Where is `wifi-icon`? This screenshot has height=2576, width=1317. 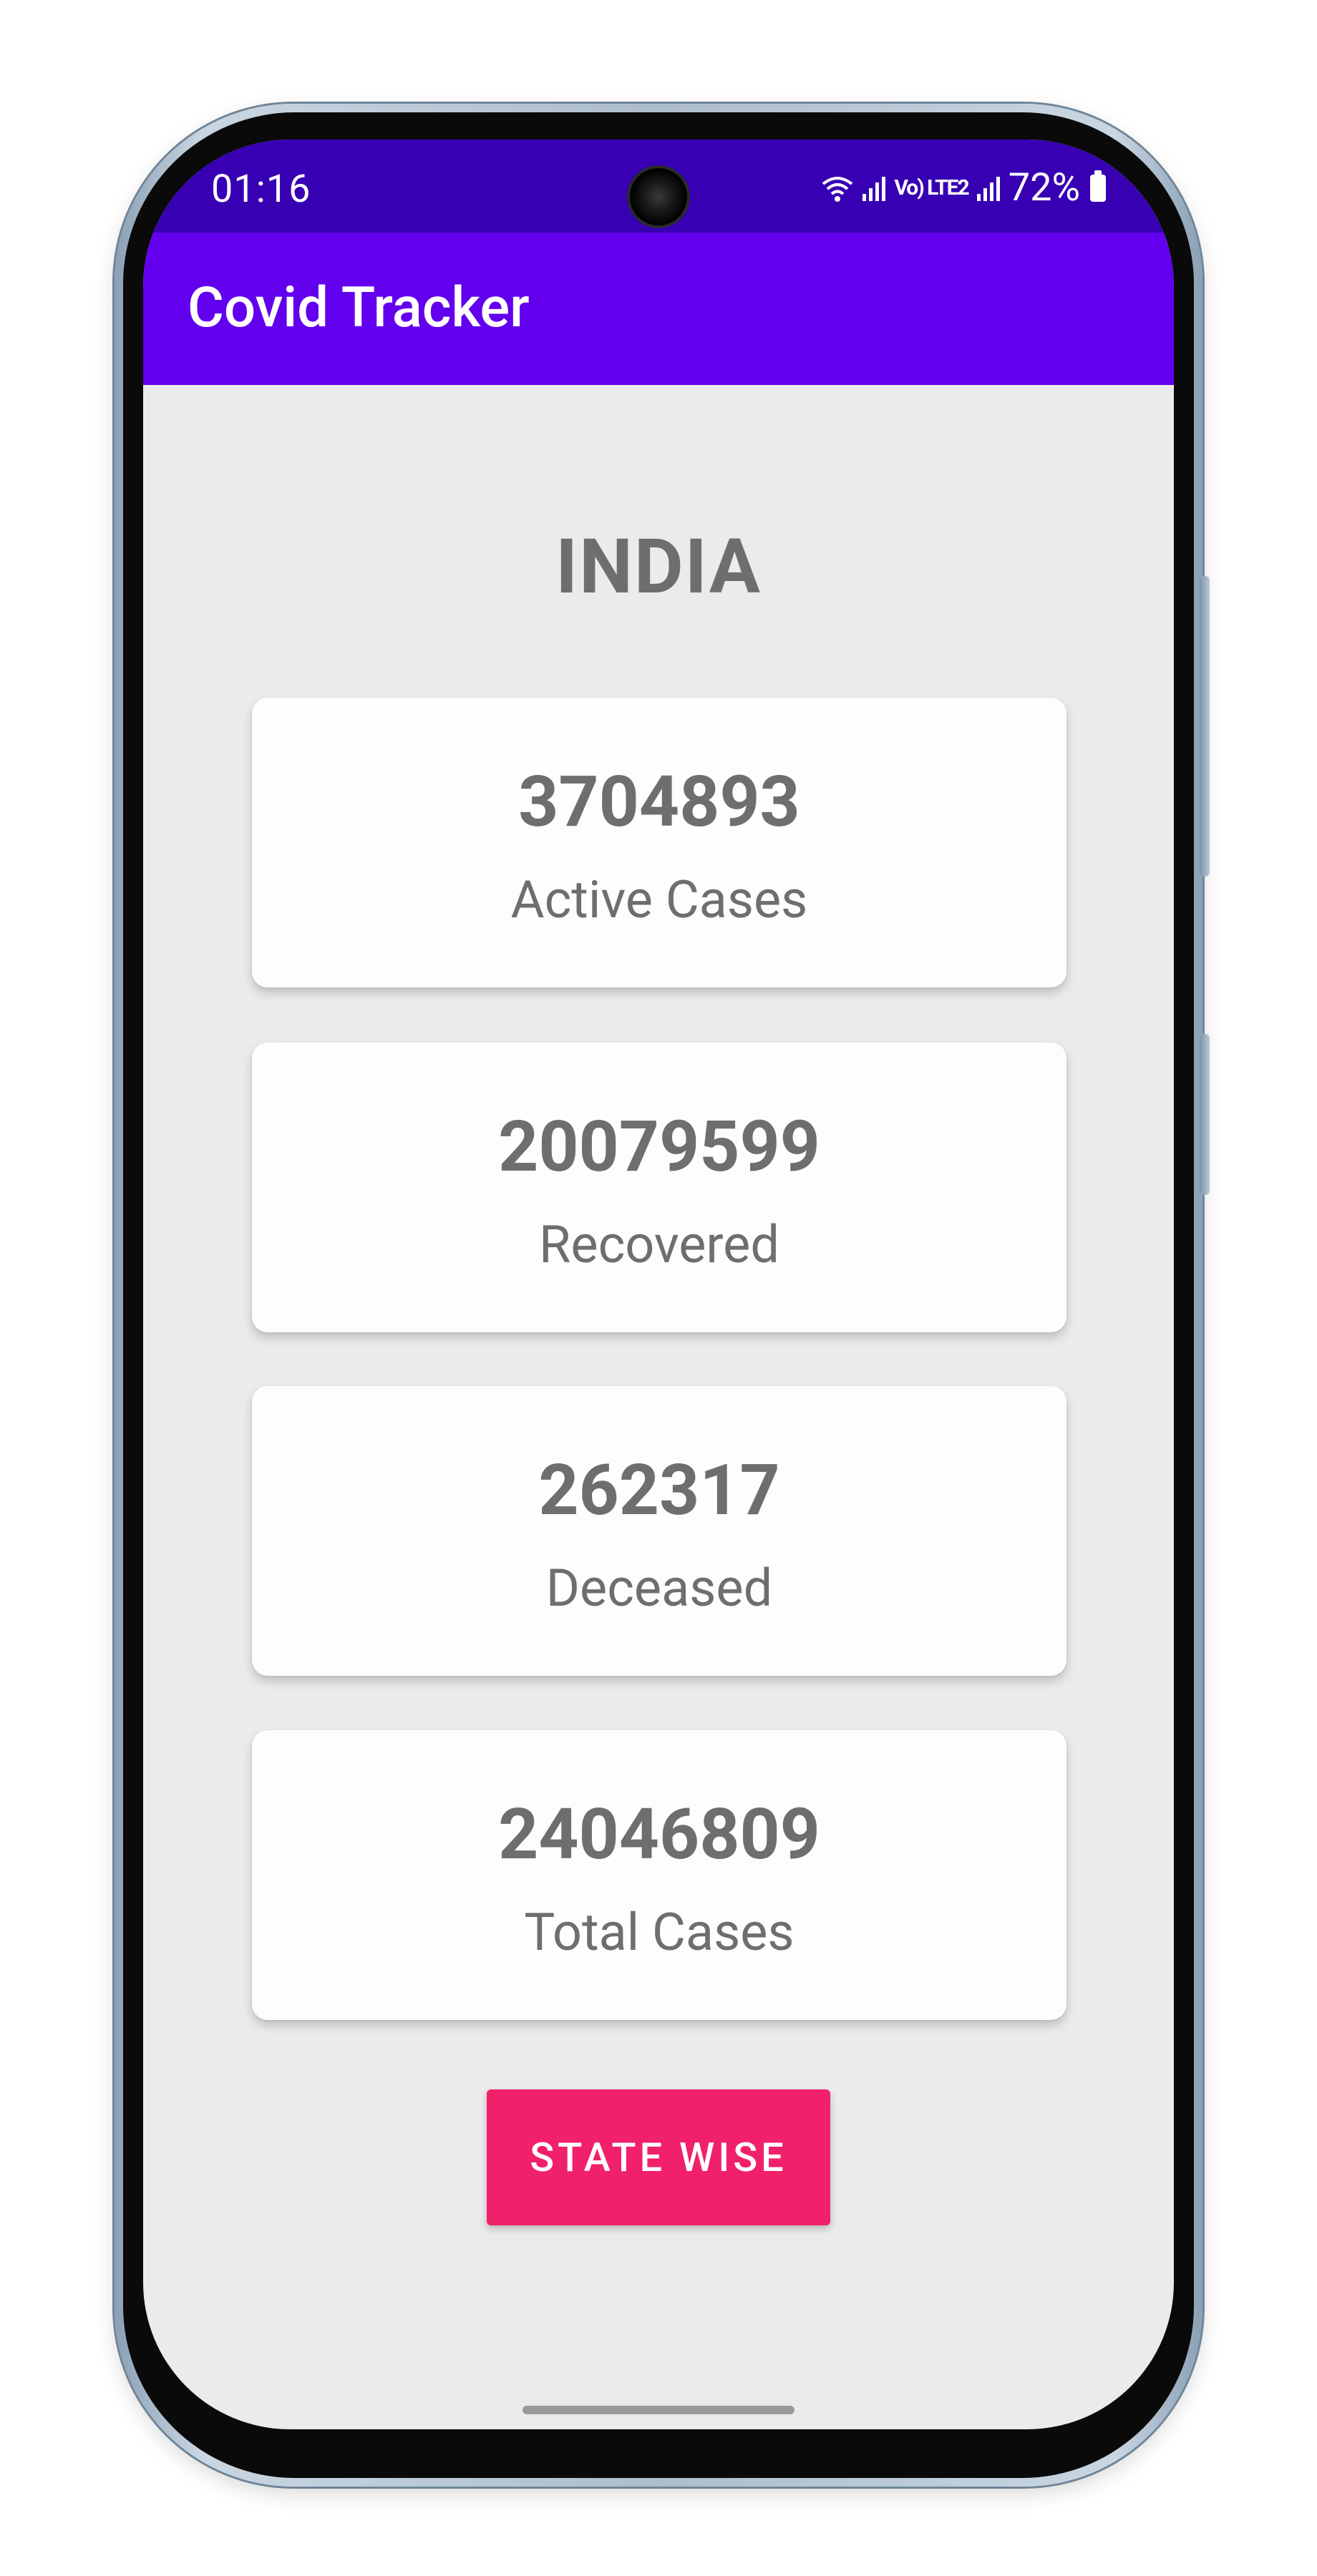
wifi-icon is located at coordinates (837, 189).